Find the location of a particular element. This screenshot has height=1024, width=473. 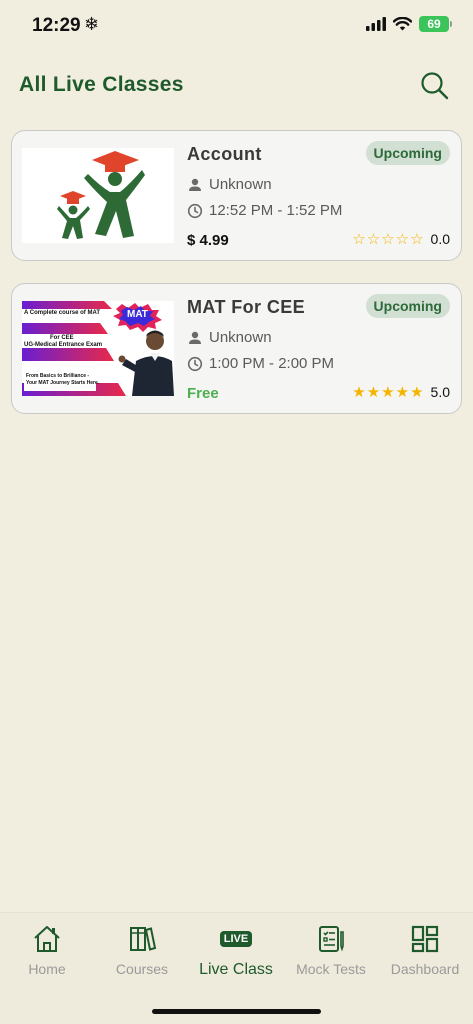

rating: ★ ★ ★ ★ ★ 5.0 is located at coordinates (401, 392).